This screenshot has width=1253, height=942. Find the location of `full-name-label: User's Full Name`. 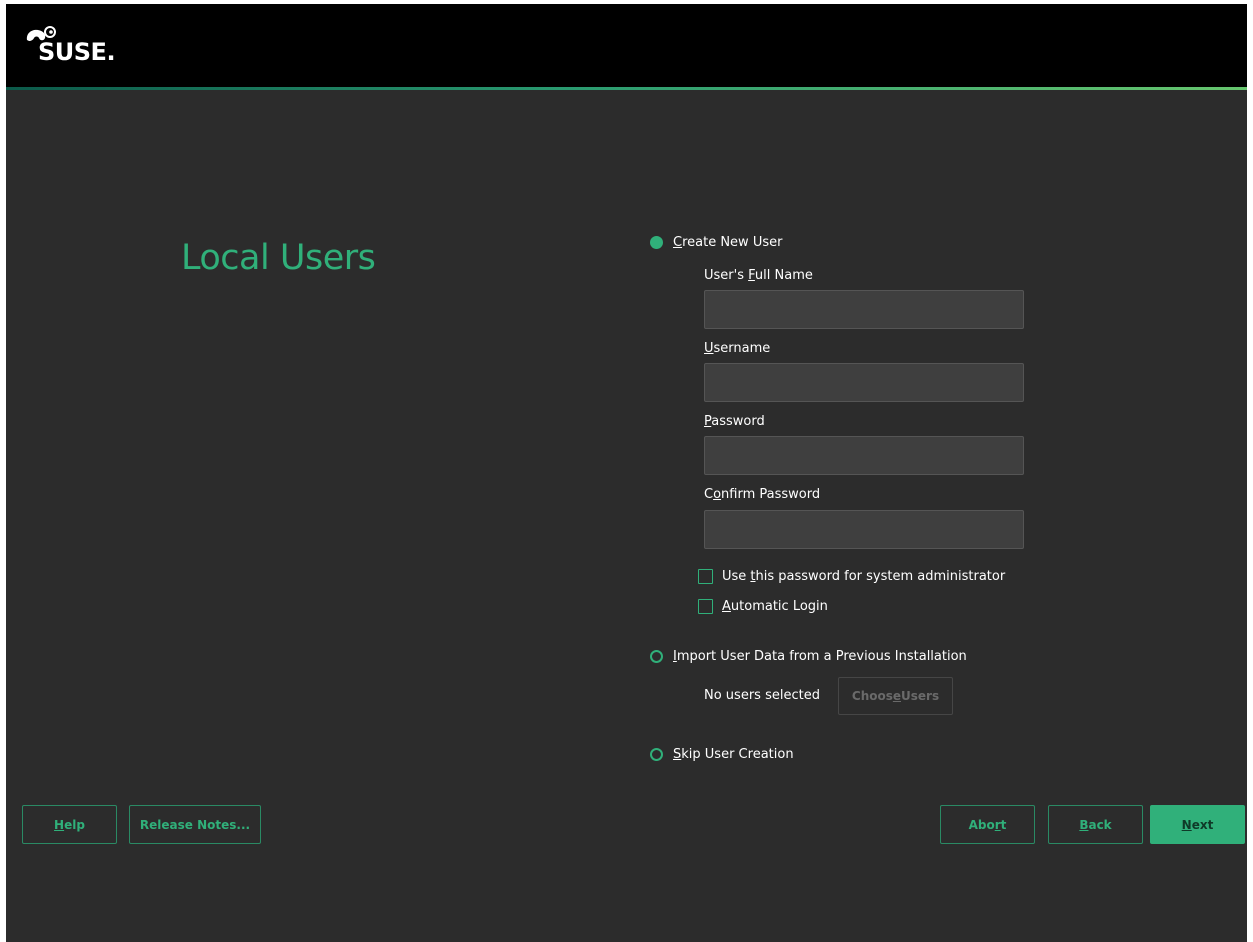

full-name-label: User's Full Name is located at coordinates (758, 275).